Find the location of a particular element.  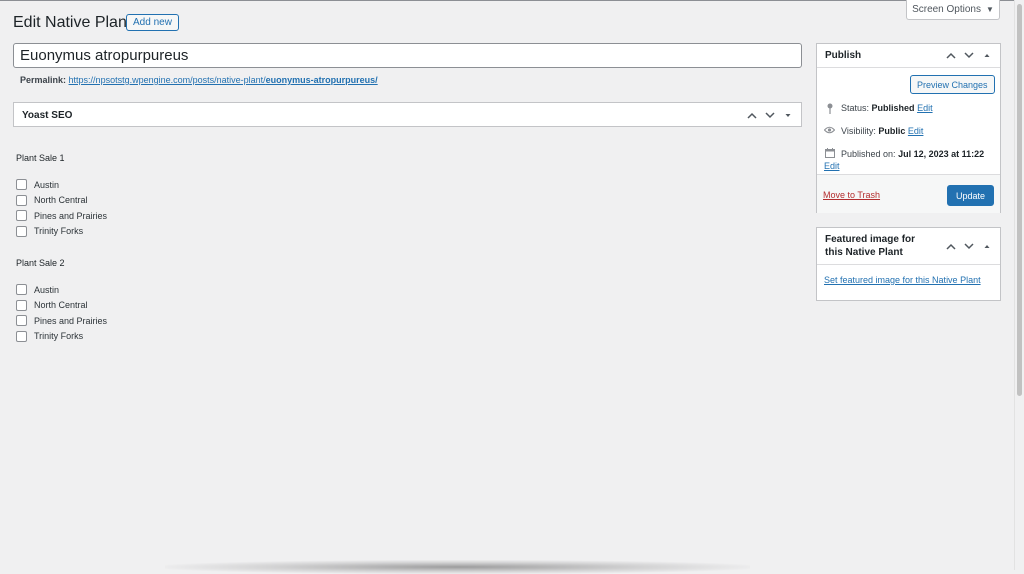

featured-handle-actions is located at coordinates (969, 246).